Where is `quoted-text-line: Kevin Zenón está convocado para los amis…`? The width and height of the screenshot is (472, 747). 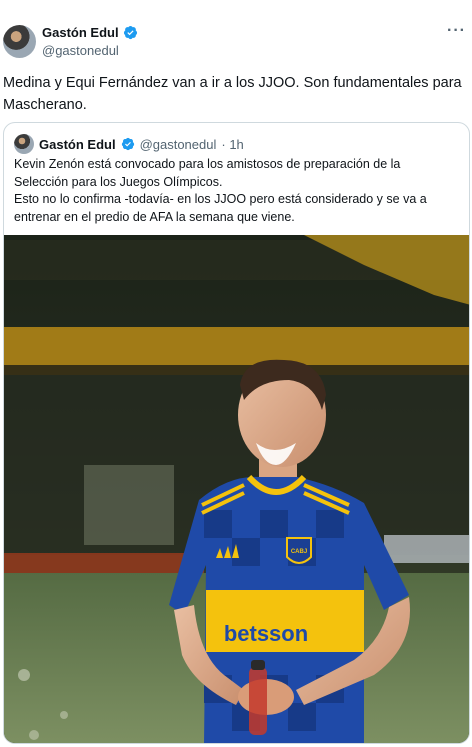 quoted-text-line: Kevin Zenón está convocado para los amis… is located at coordinates (207, 164).